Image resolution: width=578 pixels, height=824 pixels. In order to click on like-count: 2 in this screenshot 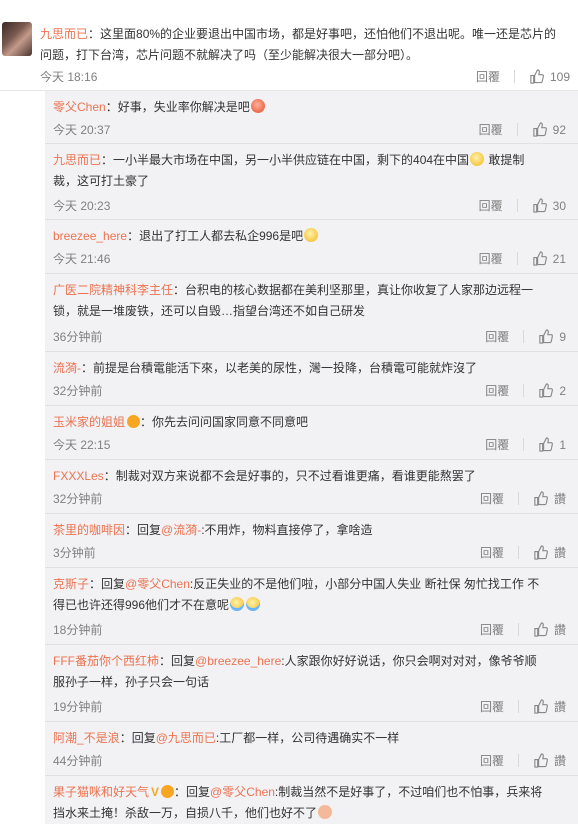, I will do `click(562, 390)`.